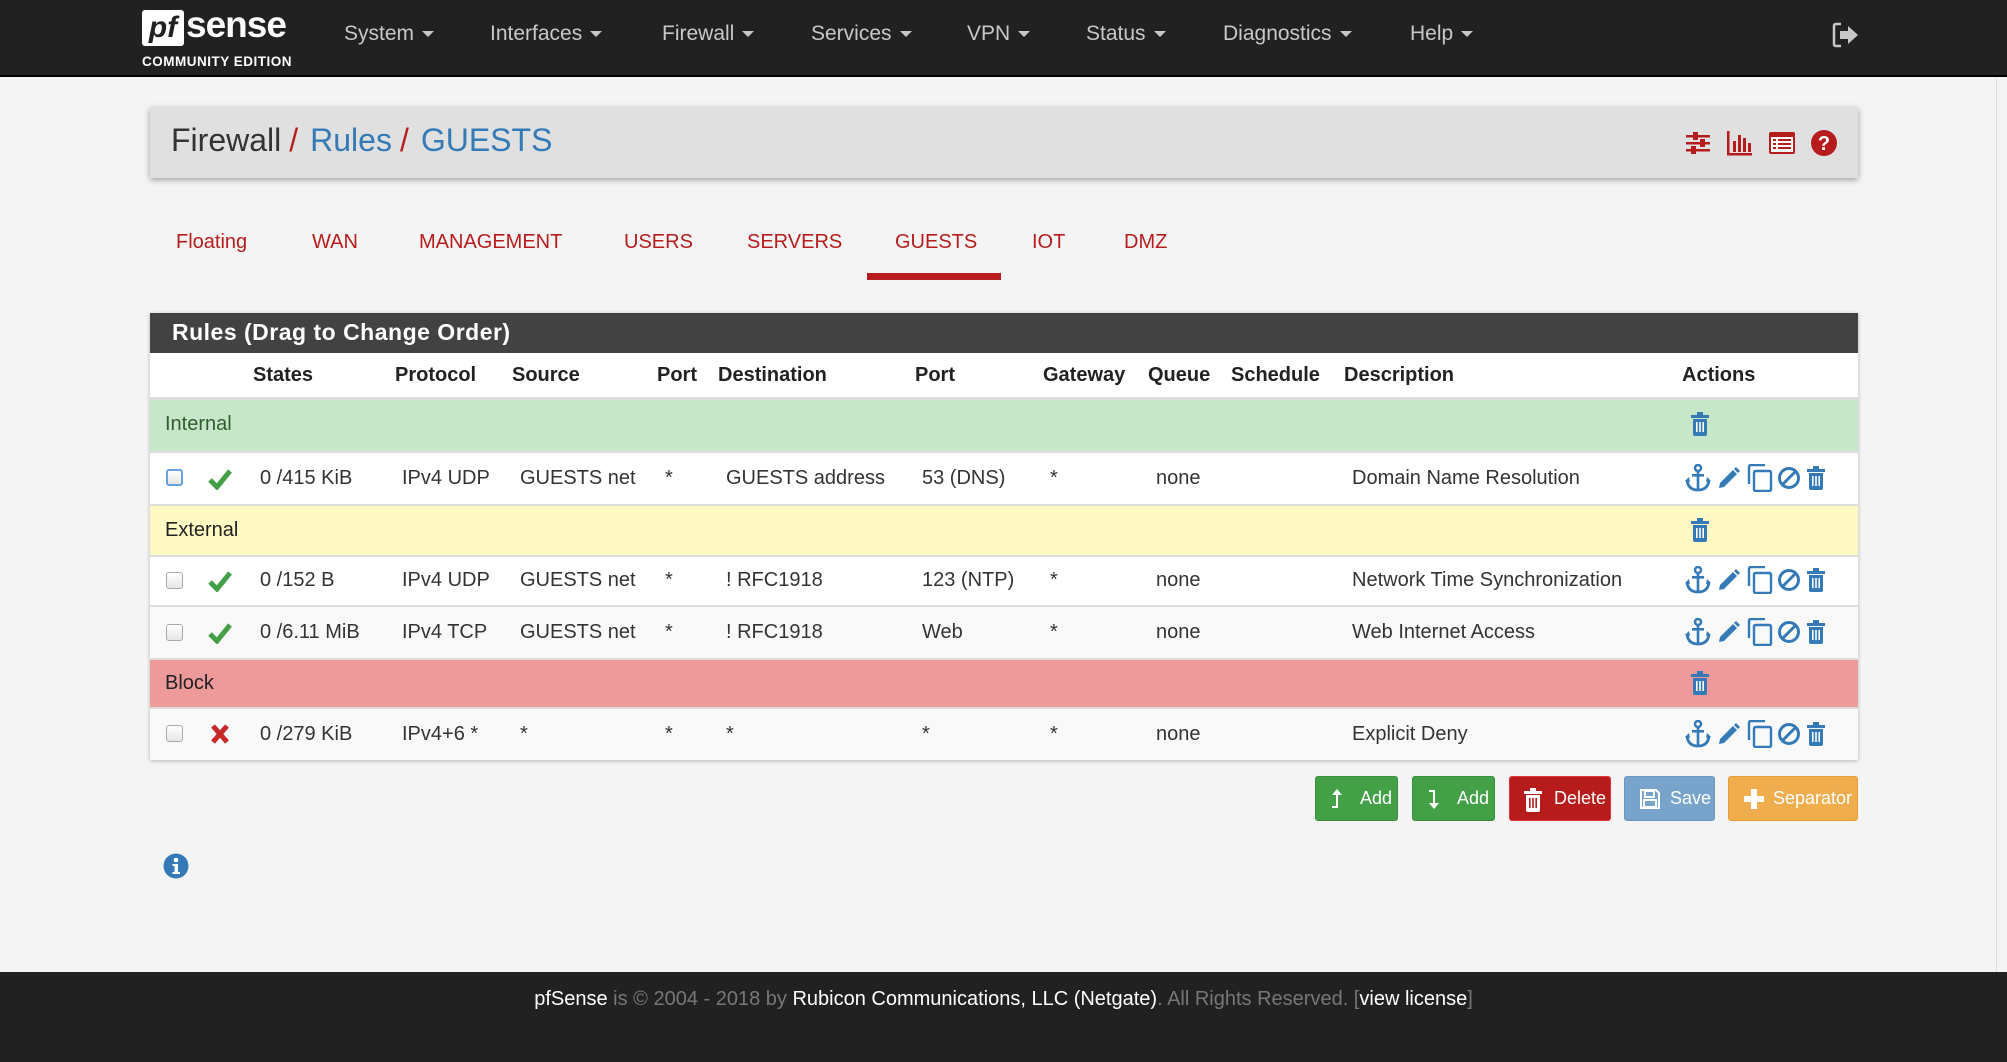  I want to click on pfsense-logo: pf sense COMMUNITY EDITION, so click(222, 37).